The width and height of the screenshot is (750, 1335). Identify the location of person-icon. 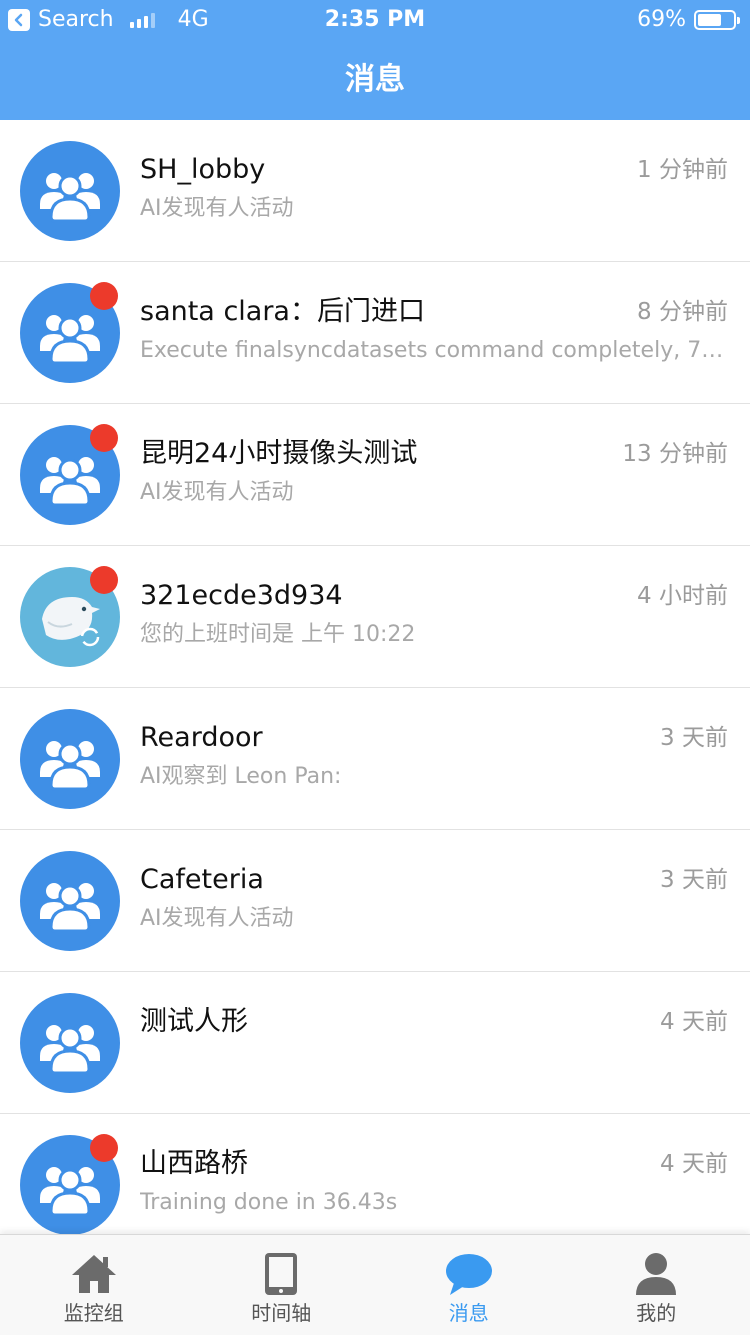
(656, 1274).